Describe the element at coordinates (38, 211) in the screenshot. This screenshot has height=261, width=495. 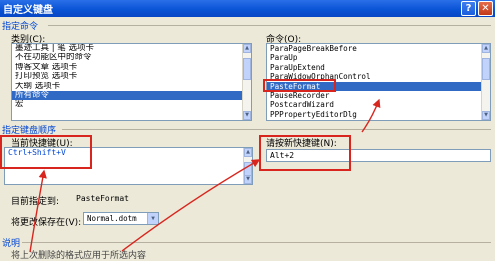
I see `arrow-to-current-keys` at that location.